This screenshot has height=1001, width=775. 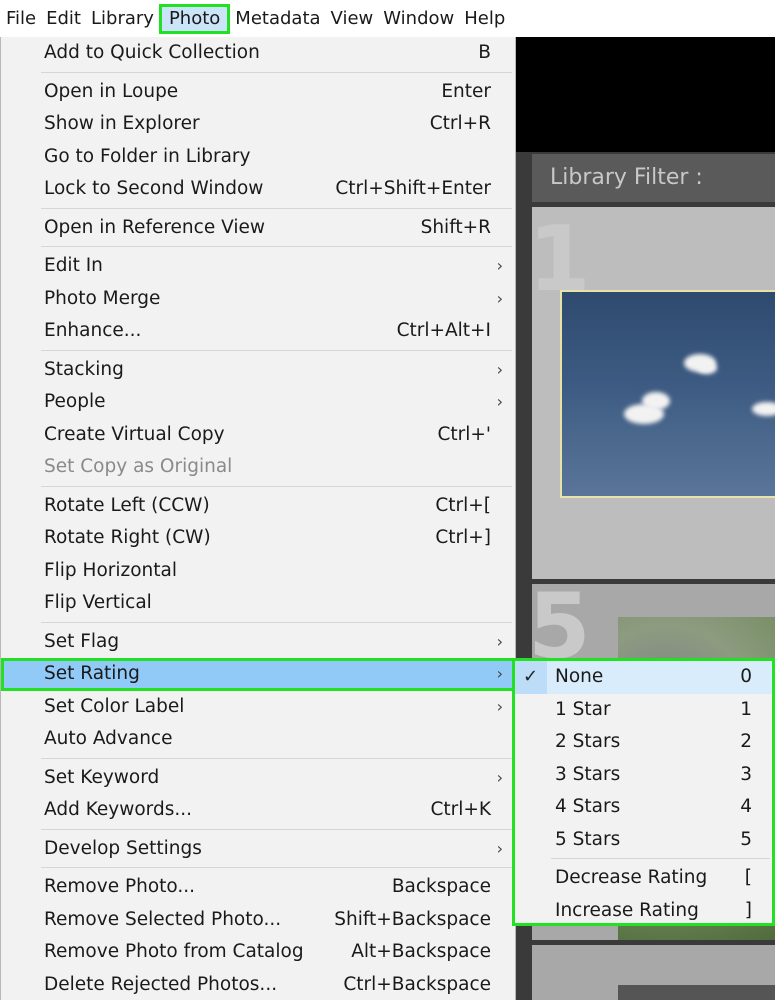 I want to click on menu-edit: Edit, so click(x=63, y=19).